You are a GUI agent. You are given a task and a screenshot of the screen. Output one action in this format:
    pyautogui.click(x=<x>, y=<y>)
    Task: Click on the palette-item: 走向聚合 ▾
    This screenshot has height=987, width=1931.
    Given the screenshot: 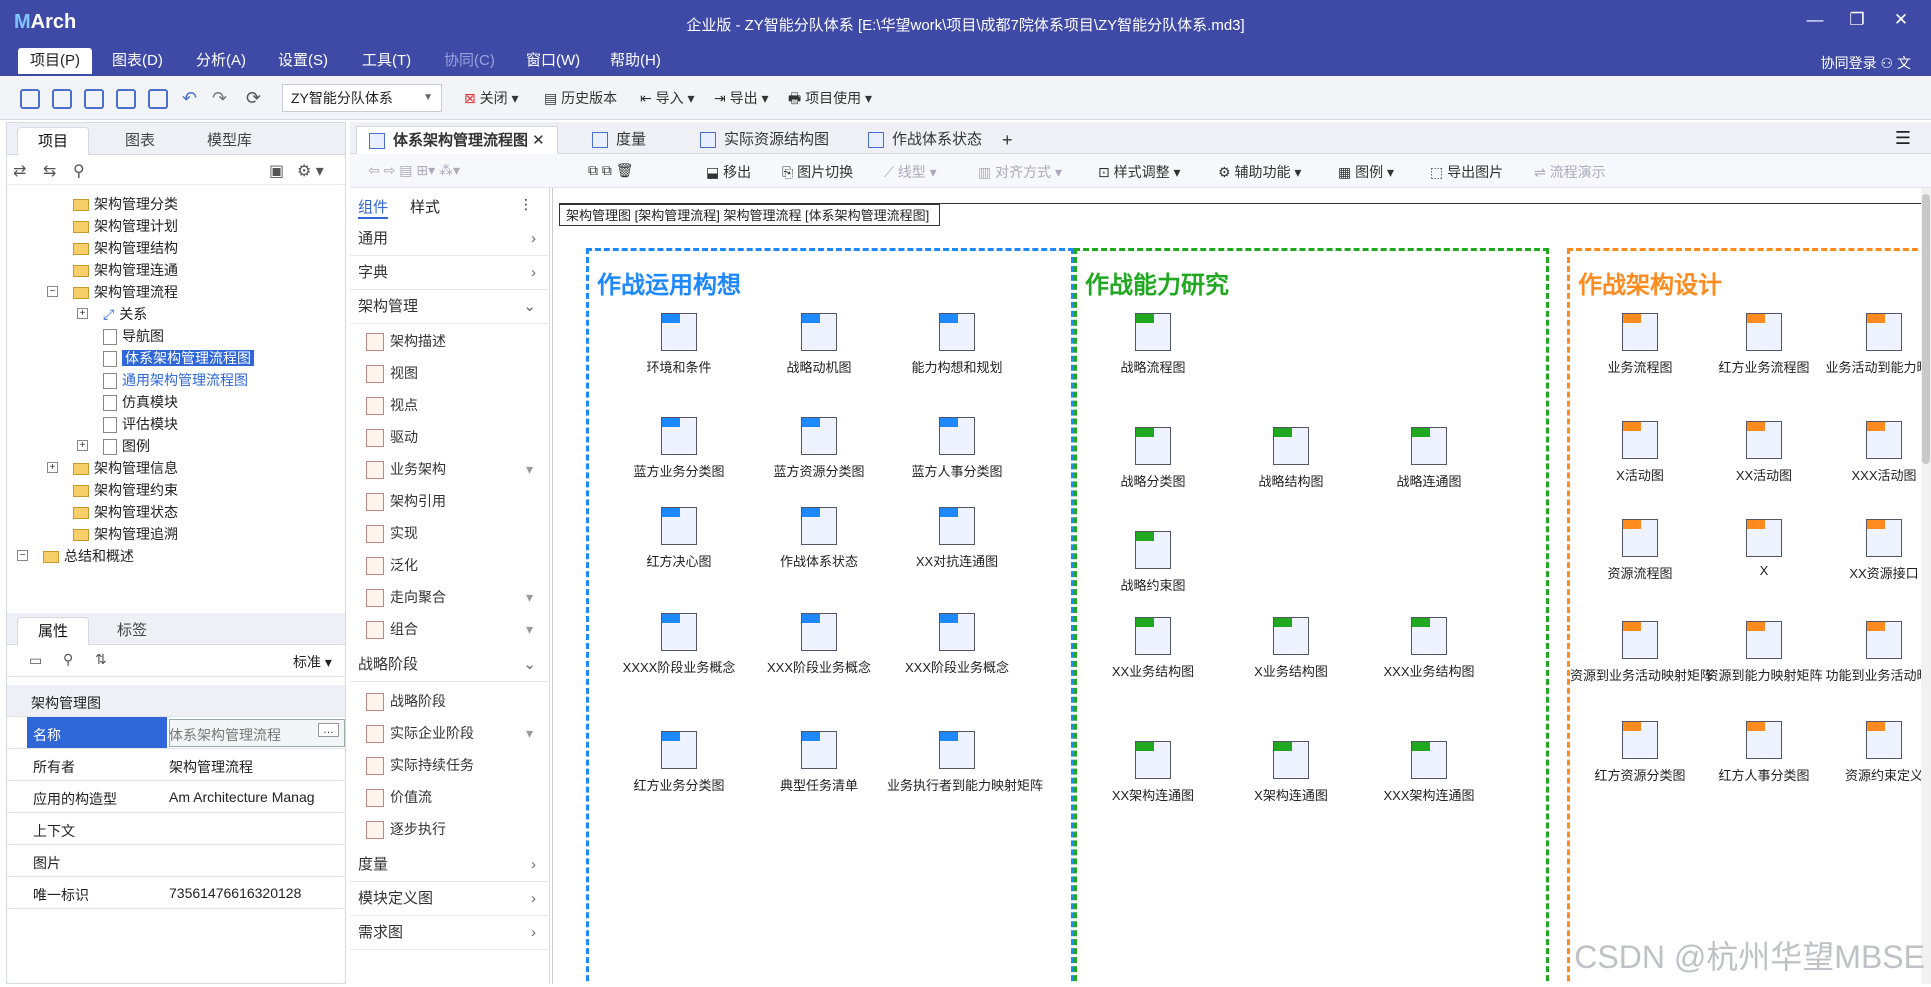 What is the action you would take?
    pyautogui.click(x=449, y=597)
    